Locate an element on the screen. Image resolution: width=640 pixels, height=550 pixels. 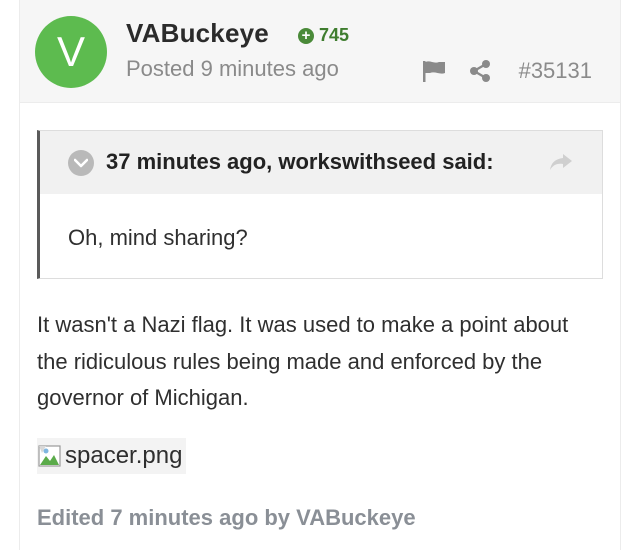
avatar: V is located at coordinates (71, 52).